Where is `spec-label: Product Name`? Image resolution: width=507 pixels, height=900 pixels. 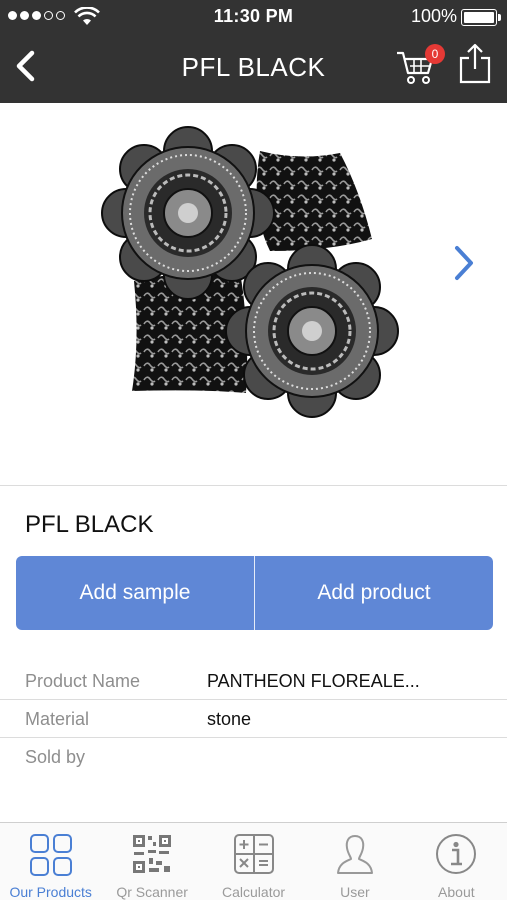 spec-label: Product Name is located at coordinates (83, 681).